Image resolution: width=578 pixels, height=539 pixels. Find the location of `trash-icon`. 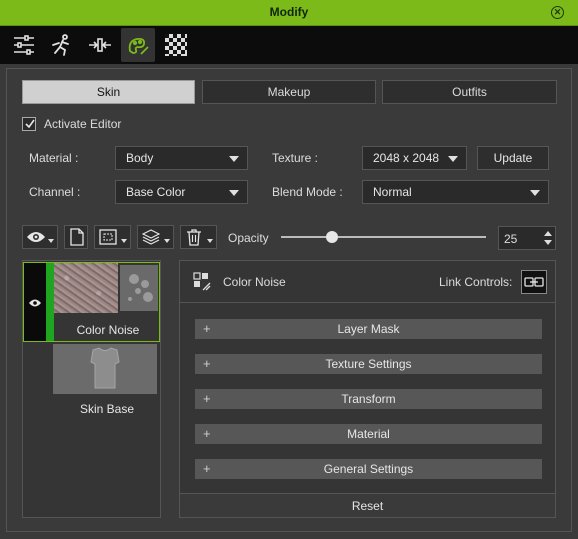

trash-icon is located at coordinates (194, 237).